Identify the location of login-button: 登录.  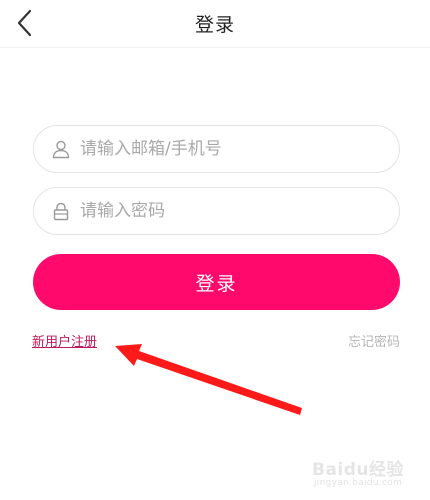
(216, 282).